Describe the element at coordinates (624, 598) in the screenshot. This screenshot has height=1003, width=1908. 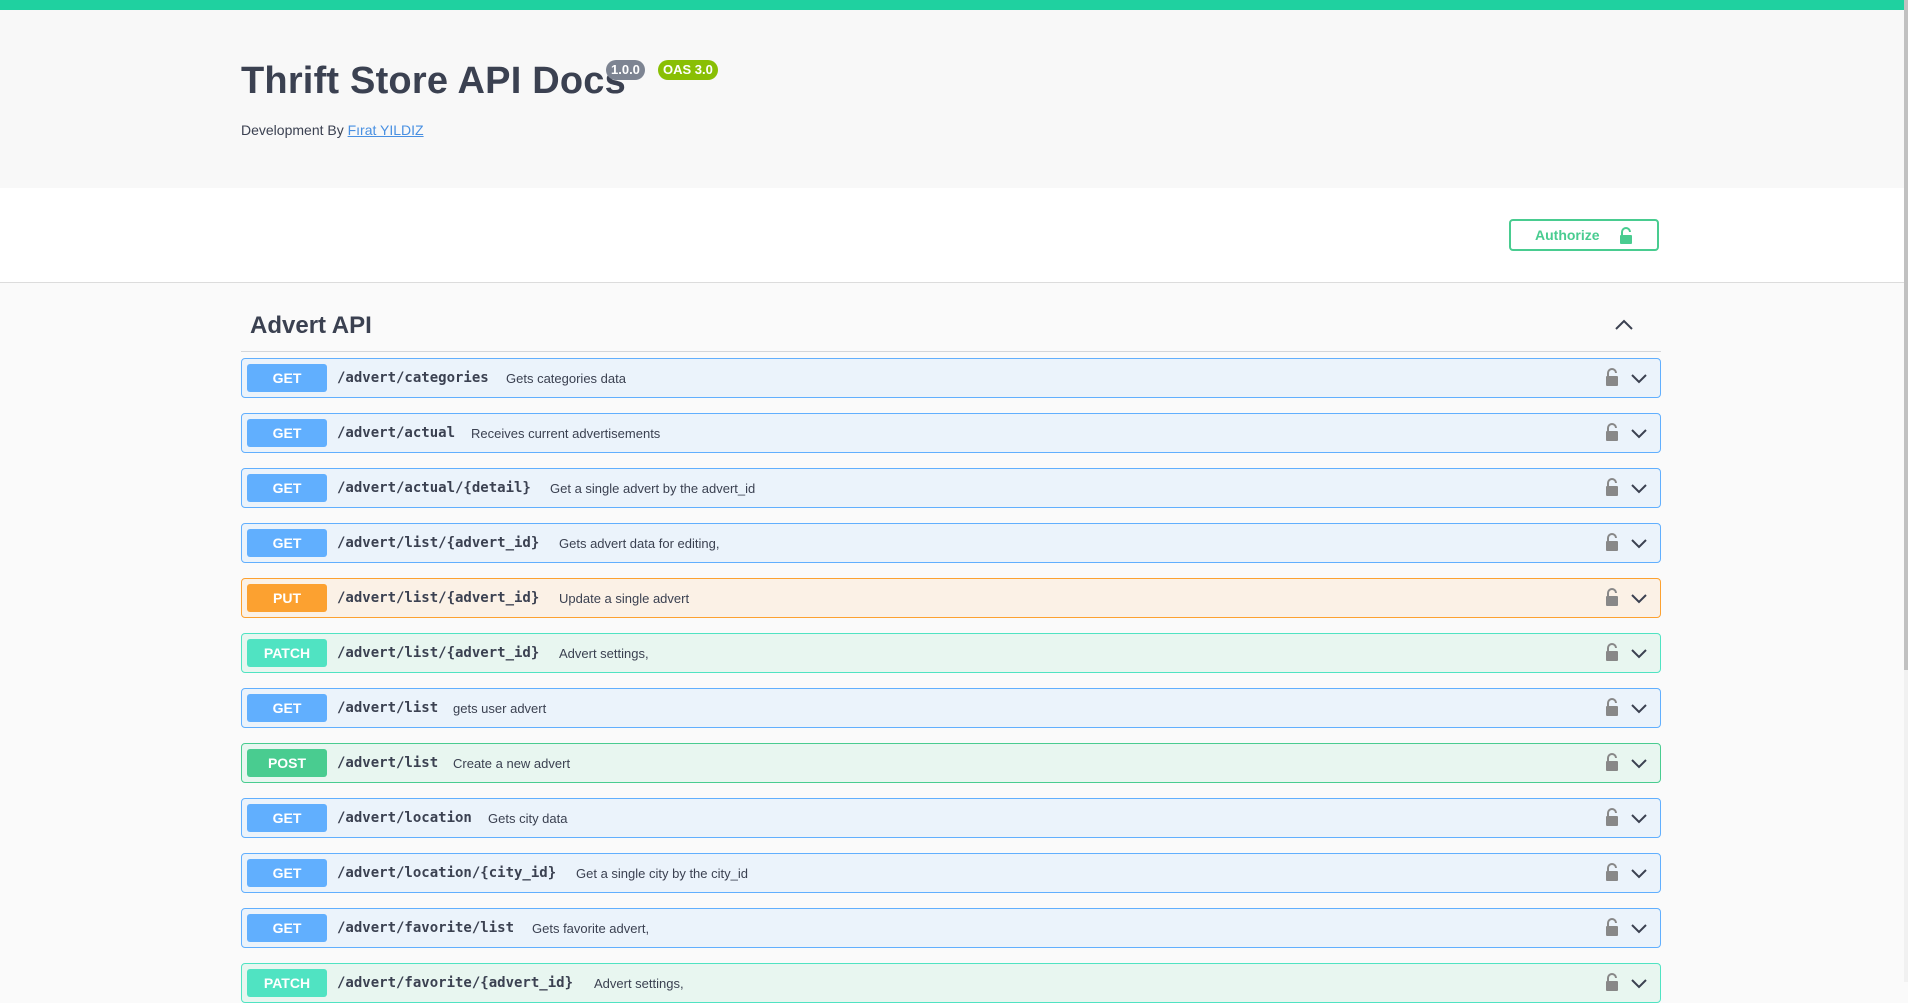
I see `endpoint-summary: Update a single advert` at that location.